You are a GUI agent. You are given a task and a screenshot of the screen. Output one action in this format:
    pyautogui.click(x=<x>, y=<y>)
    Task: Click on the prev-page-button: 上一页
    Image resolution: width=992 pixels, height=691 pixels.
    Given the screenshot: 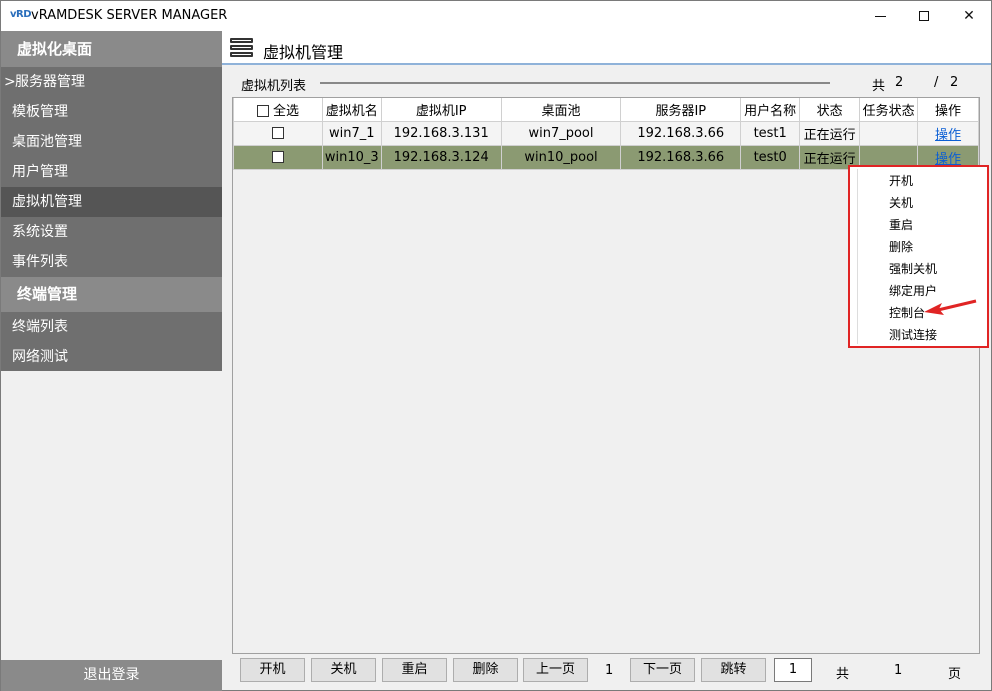 What is the action you would take?
    pyautogui.click(x=555, y=670)
    